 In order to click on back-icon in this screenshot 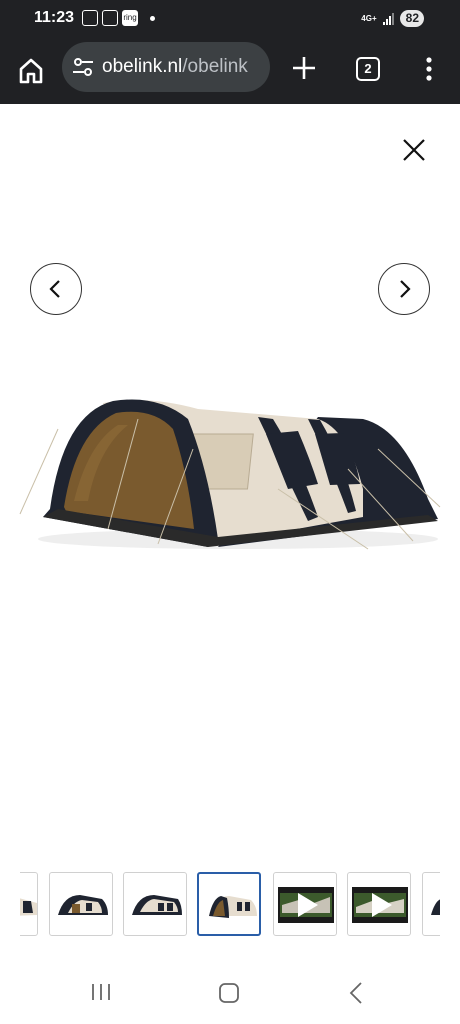, I will do `click(356, 993)`.